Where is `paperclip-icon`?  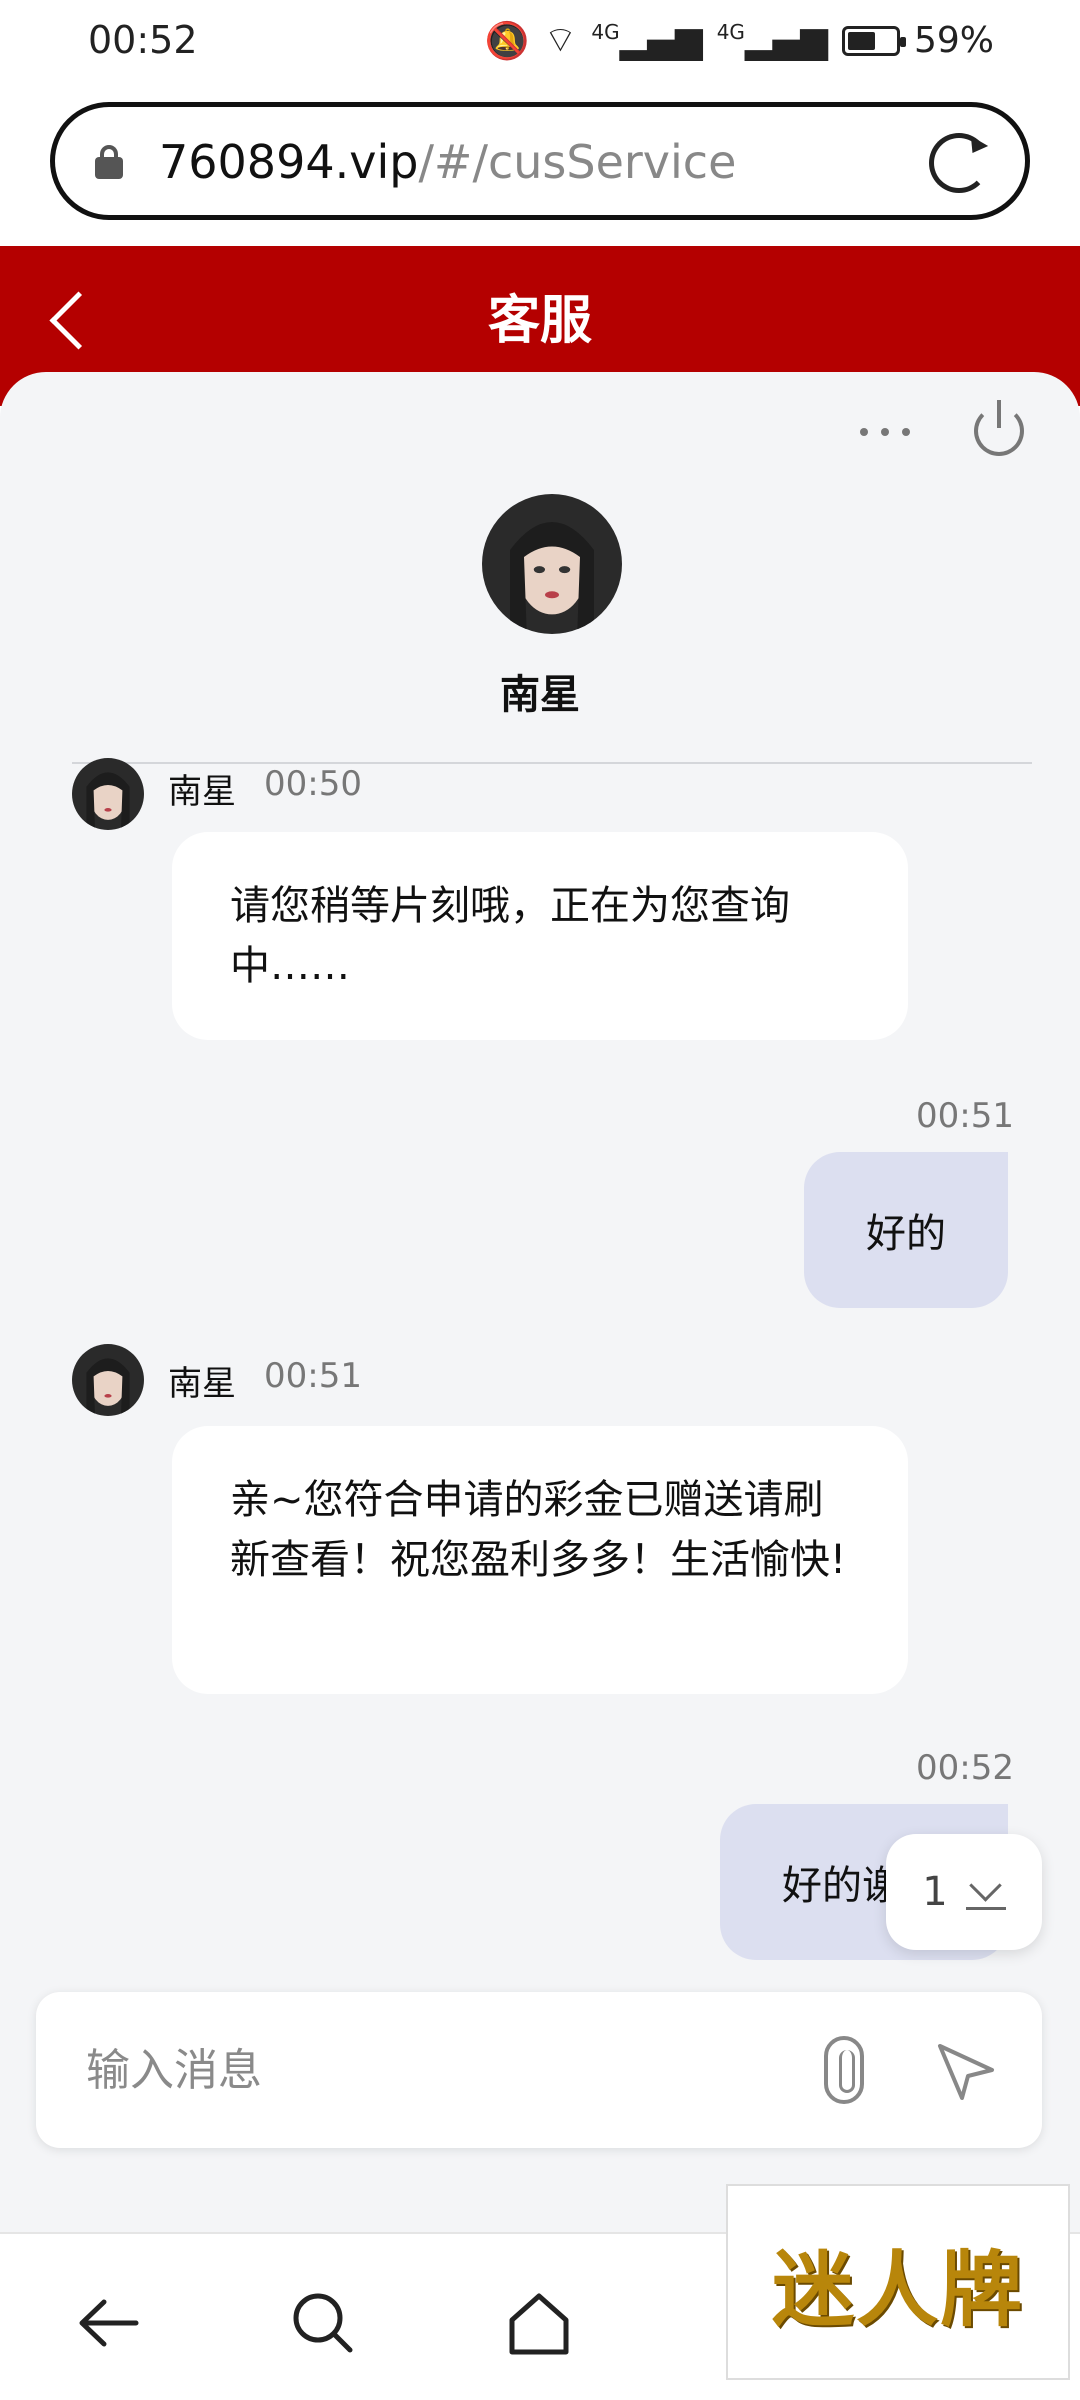
paperclip-icon is located at coordinates (844, 2070).